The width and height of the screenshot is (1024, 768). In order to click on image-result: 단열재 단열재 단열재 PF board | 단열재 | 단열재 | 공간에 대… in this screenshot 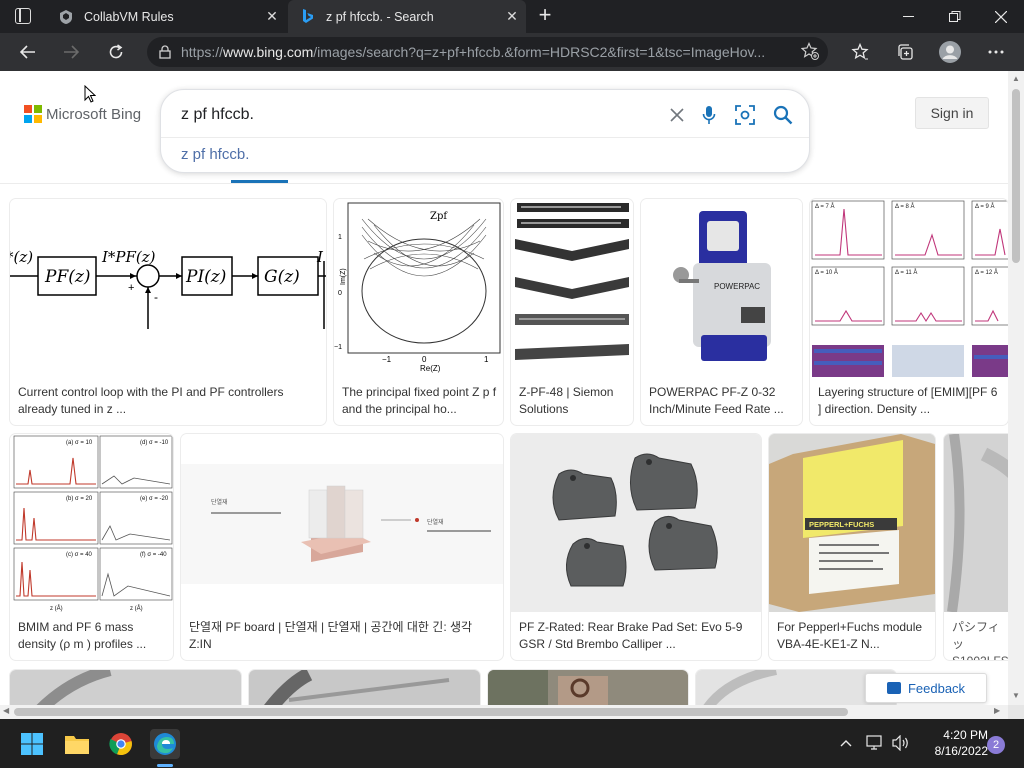, I will do `click(342, 547)`.